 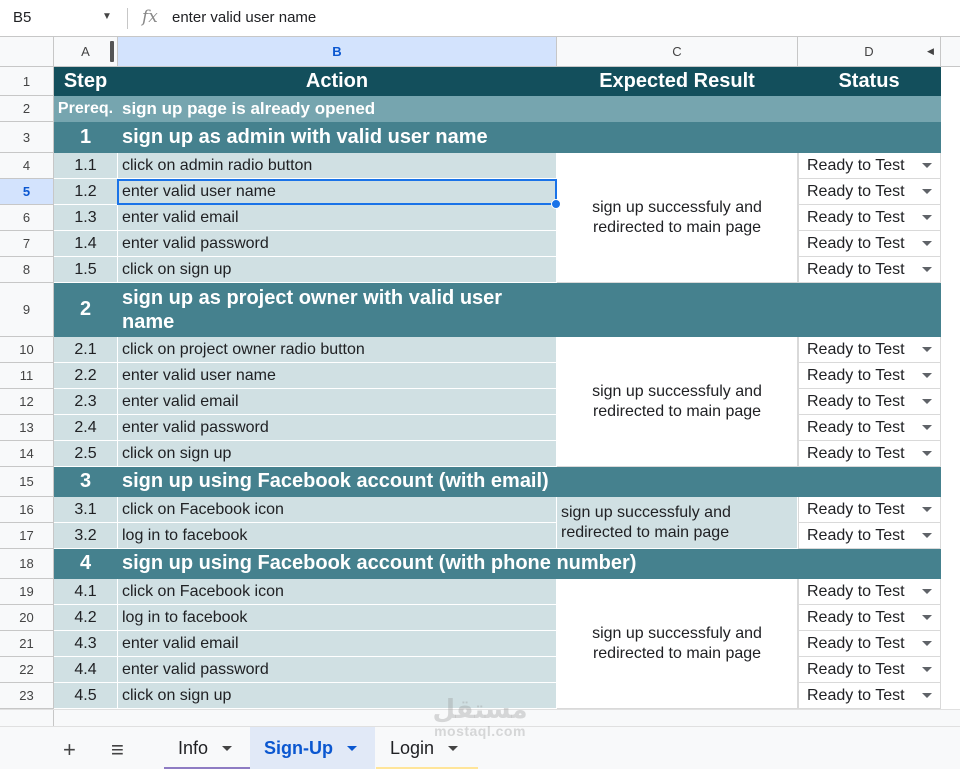 What do you see at coordinates (27, 482) in the screenshot?
I see `row-header: 15` at bounding box center [27, 482].